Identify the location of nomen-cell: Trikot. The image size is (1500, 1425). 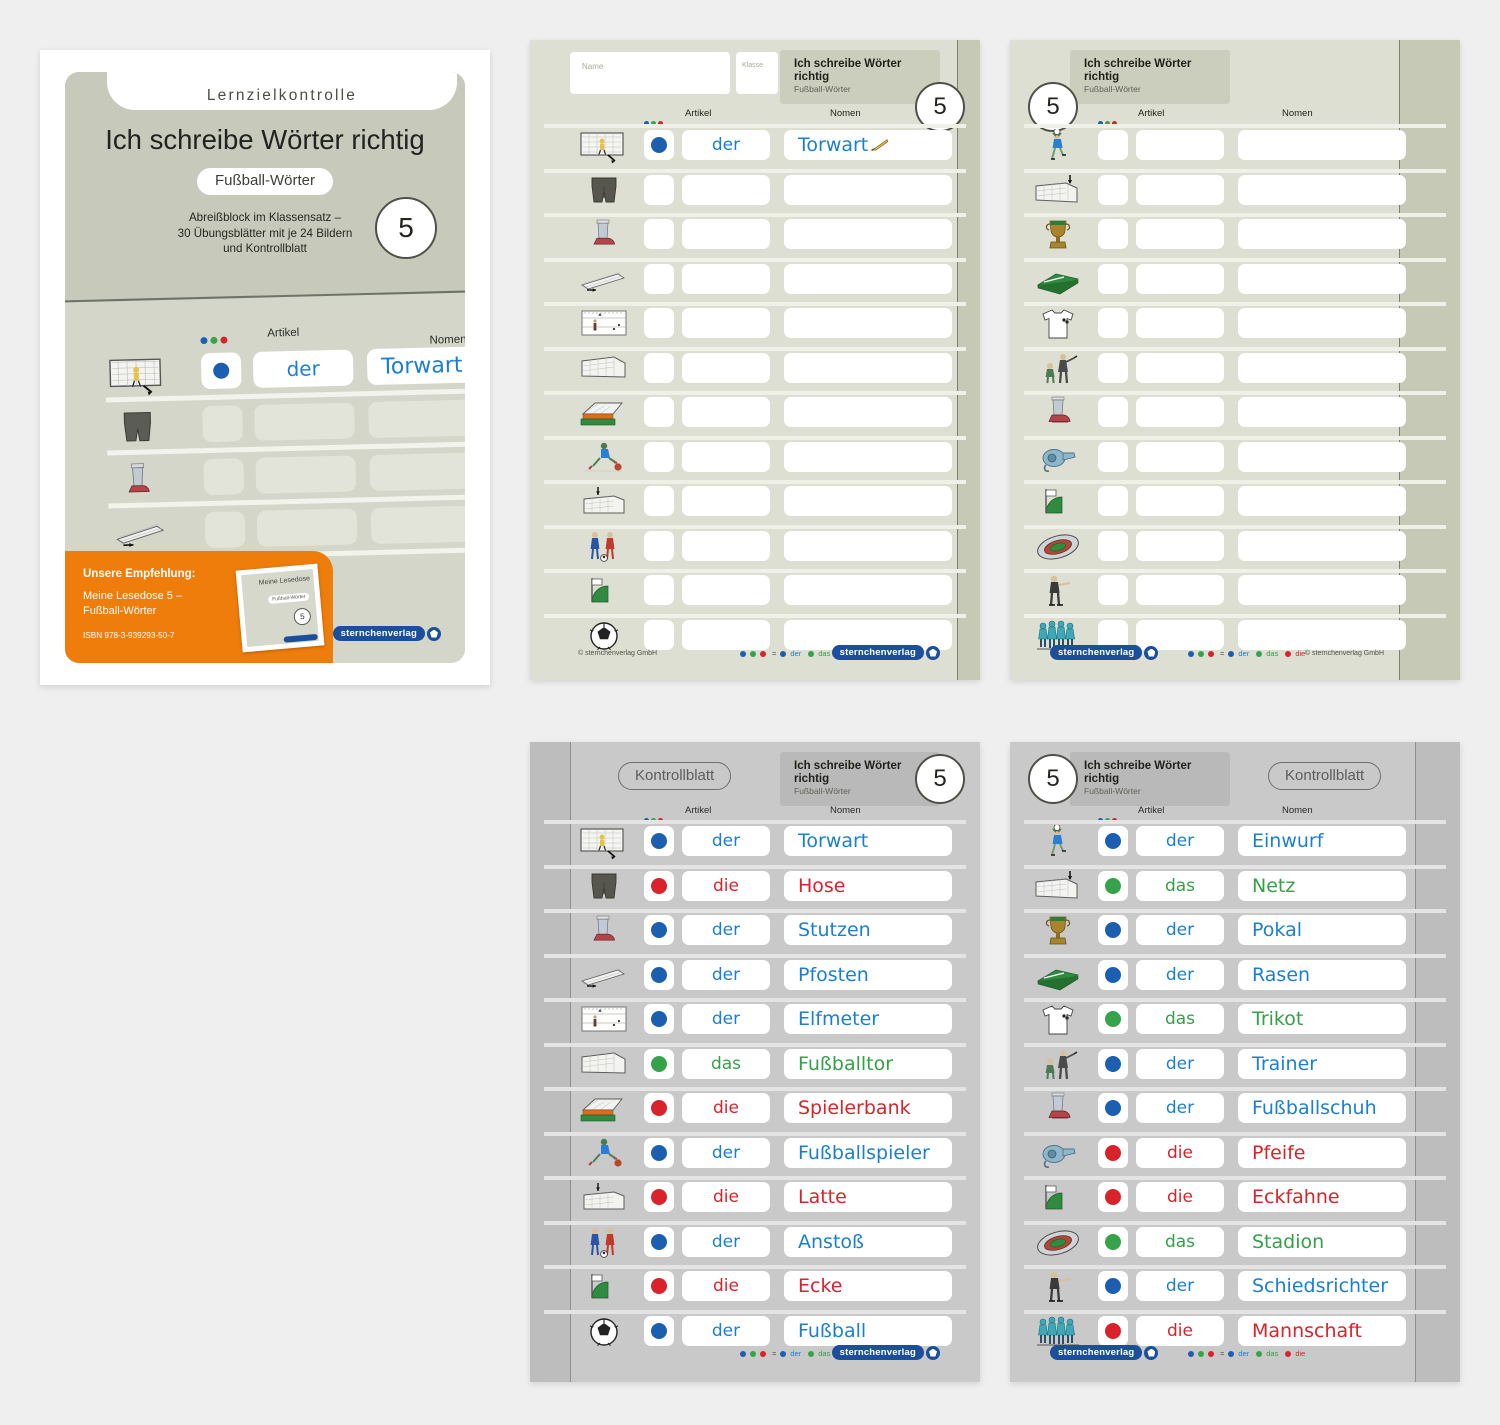
(1322, 1019).